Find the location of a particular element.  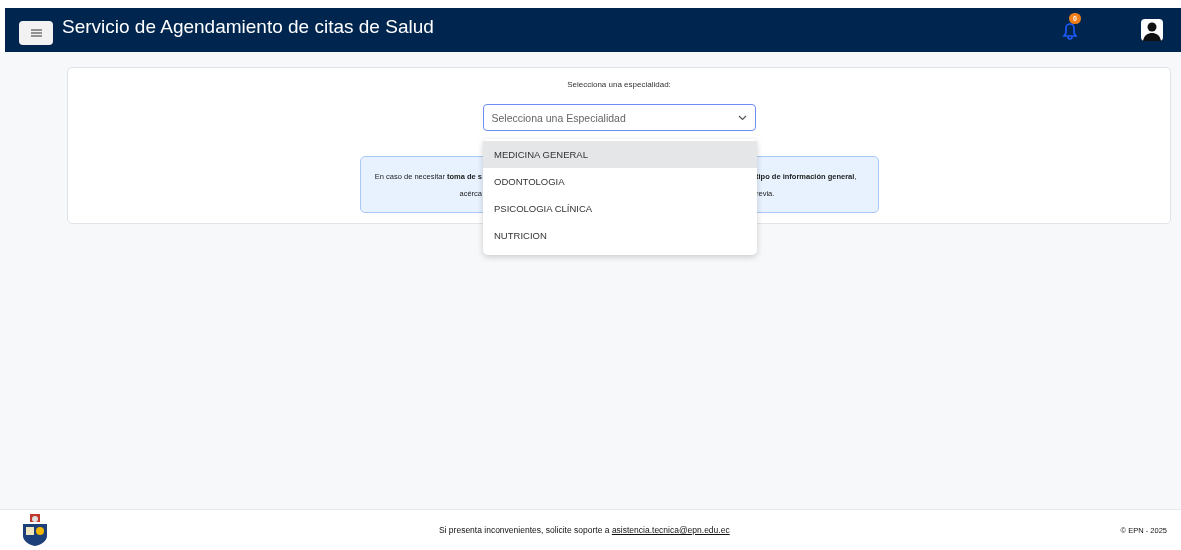

email-link: asistencia.tecnica@epn.edu.ec is located at coordinates (670, 530).